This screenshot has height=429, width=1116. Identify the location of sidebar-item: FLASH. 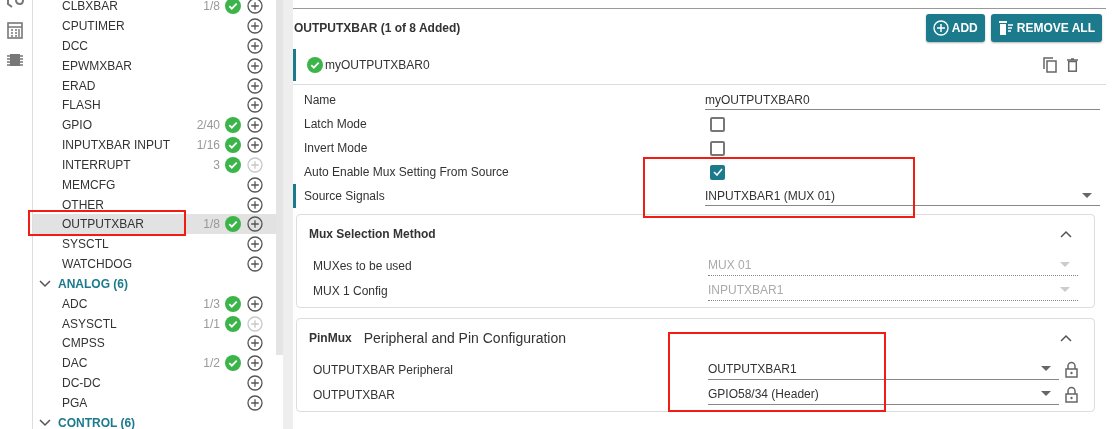
(154, 105).